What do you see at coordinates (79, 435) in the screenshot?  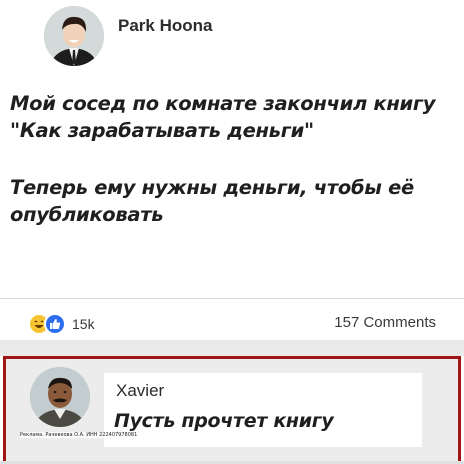 I see `ad-disclaimer: Реклама. Рачевкова О.А. ИНН 222407978081` at bounding box center [79, 435].